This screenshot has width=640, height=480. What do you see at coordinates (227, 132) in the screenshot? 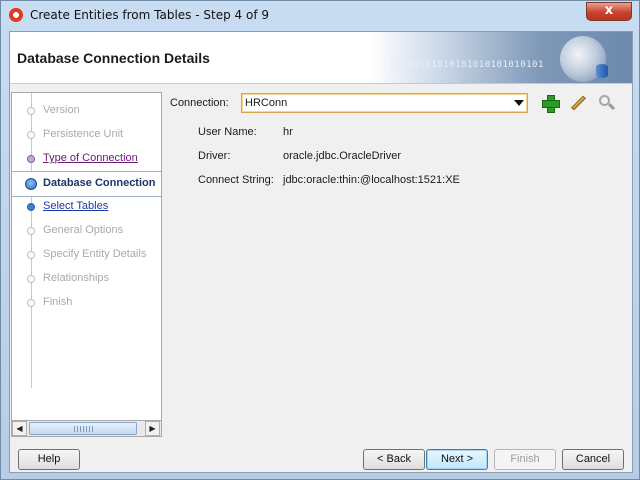
I see `user-name-label: User Name:` at bounding box center [227, 132].